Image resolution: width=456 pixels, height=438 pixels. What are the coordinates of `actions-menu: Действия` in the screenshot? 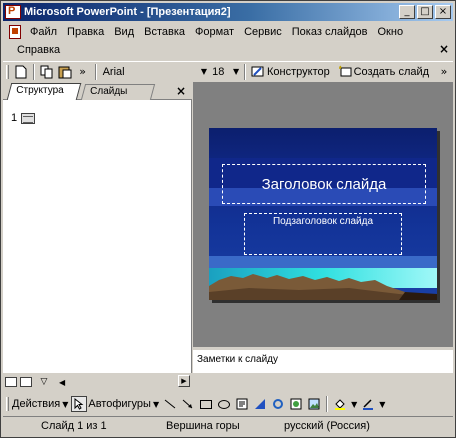 It's located at (36, 404).